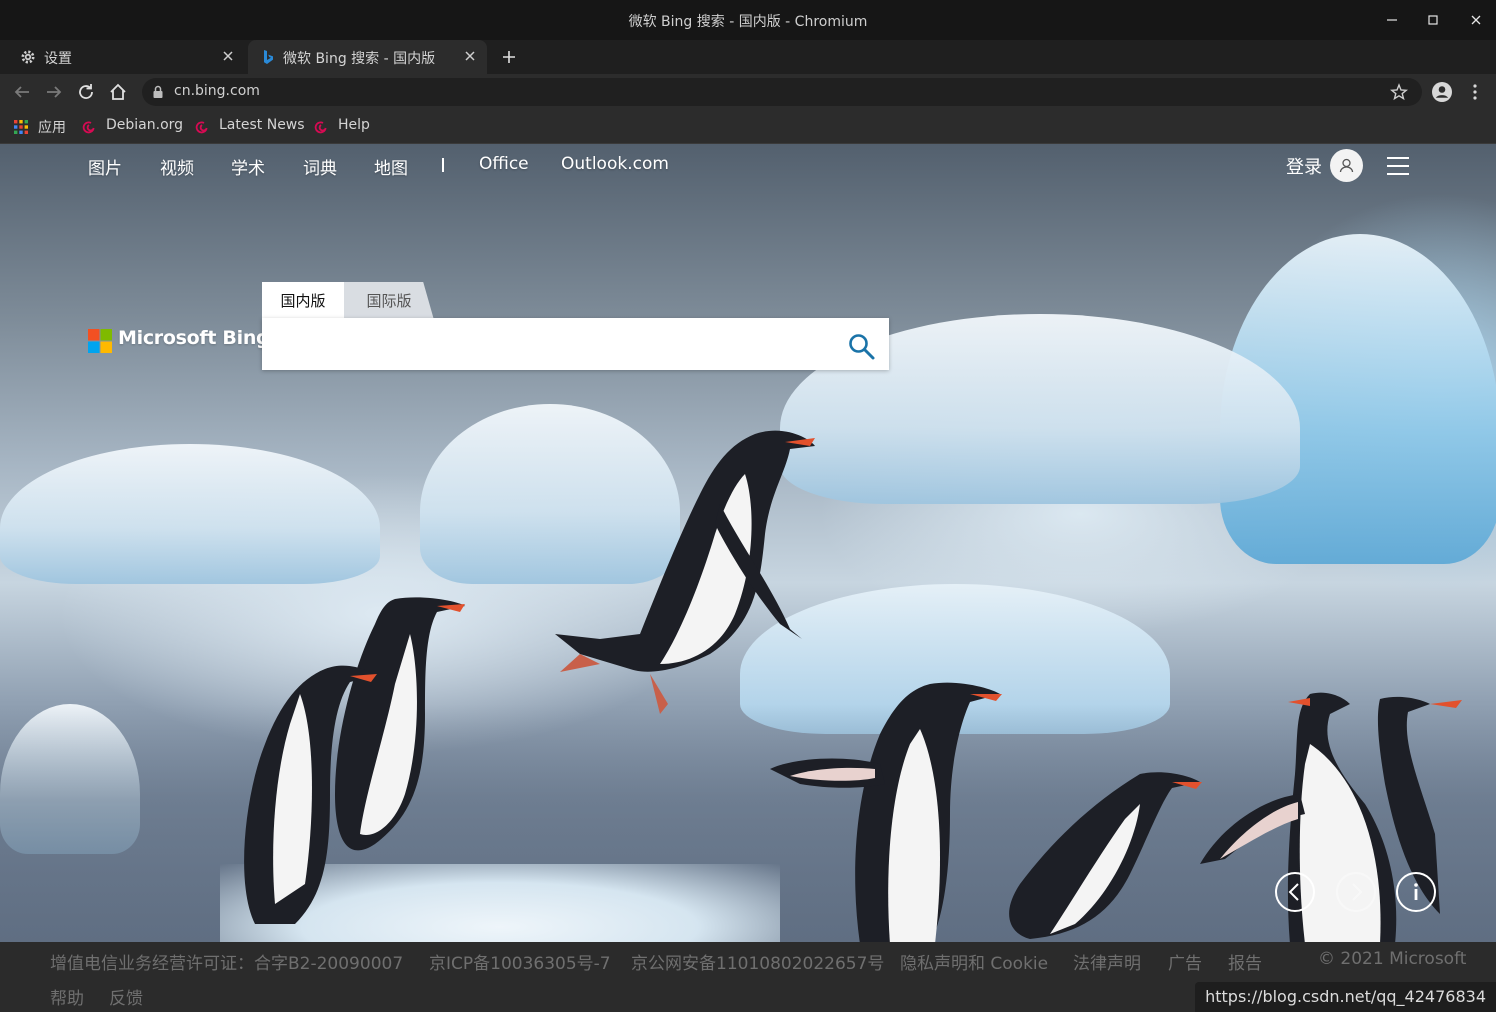 The height and width of the screenshot is (1012, 1496). Describe the element at coordinates (303, 301) in the screenshot. I see `scope-tab-domestic: 国内版` at that location.